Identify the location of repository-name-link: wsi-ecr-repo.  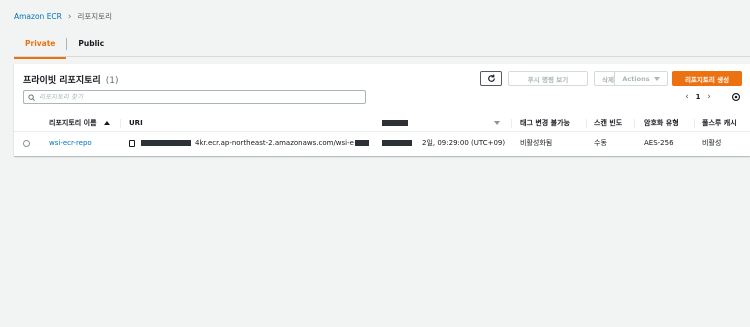
(70, 143).